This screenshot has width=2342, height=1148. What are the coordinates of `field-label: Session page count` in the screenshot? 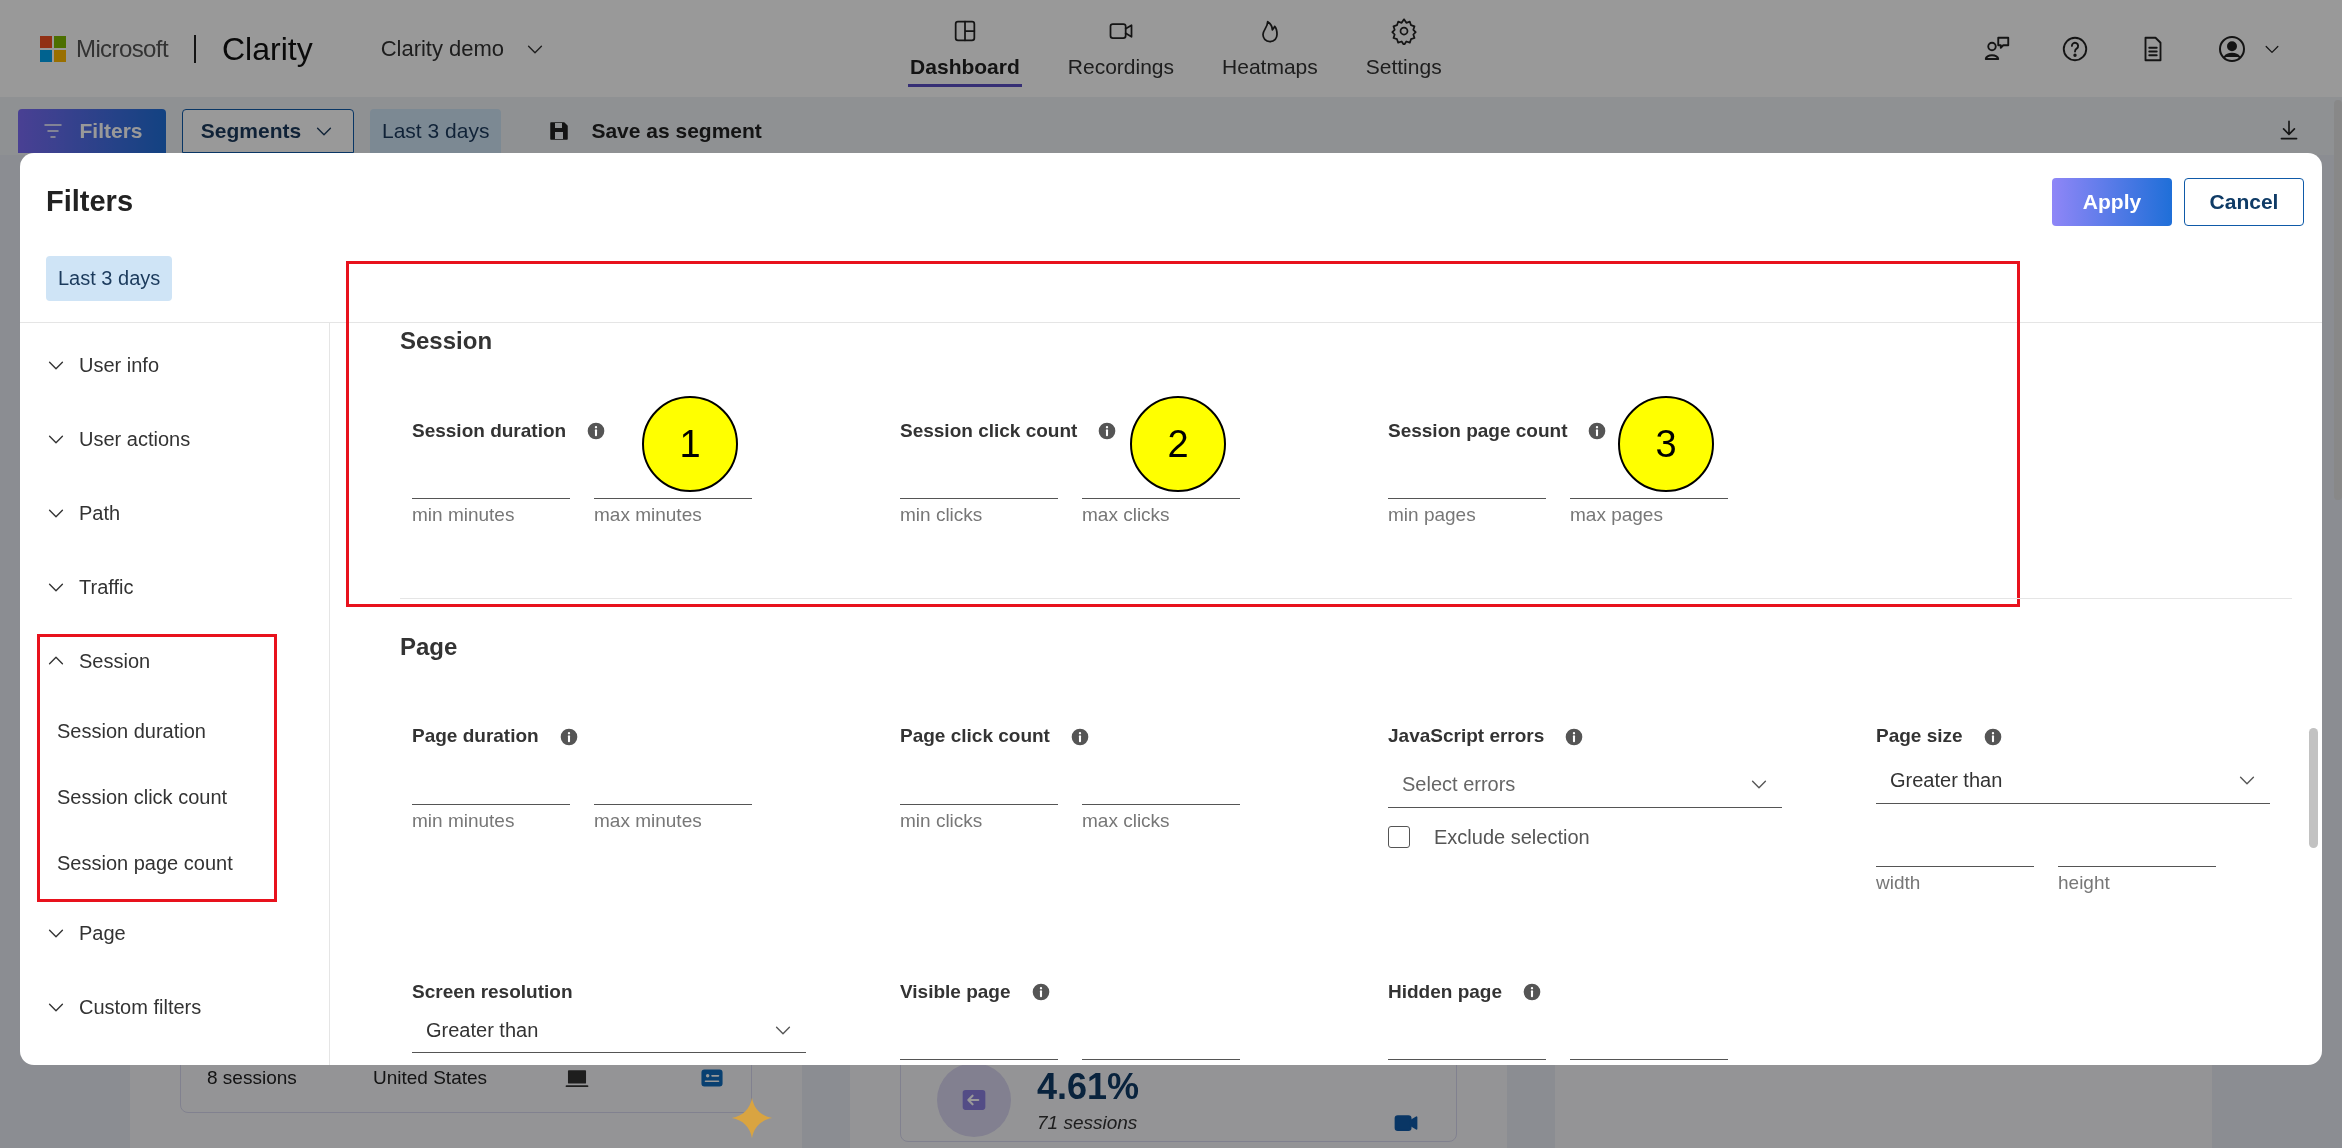 It's located at (1478, 430).